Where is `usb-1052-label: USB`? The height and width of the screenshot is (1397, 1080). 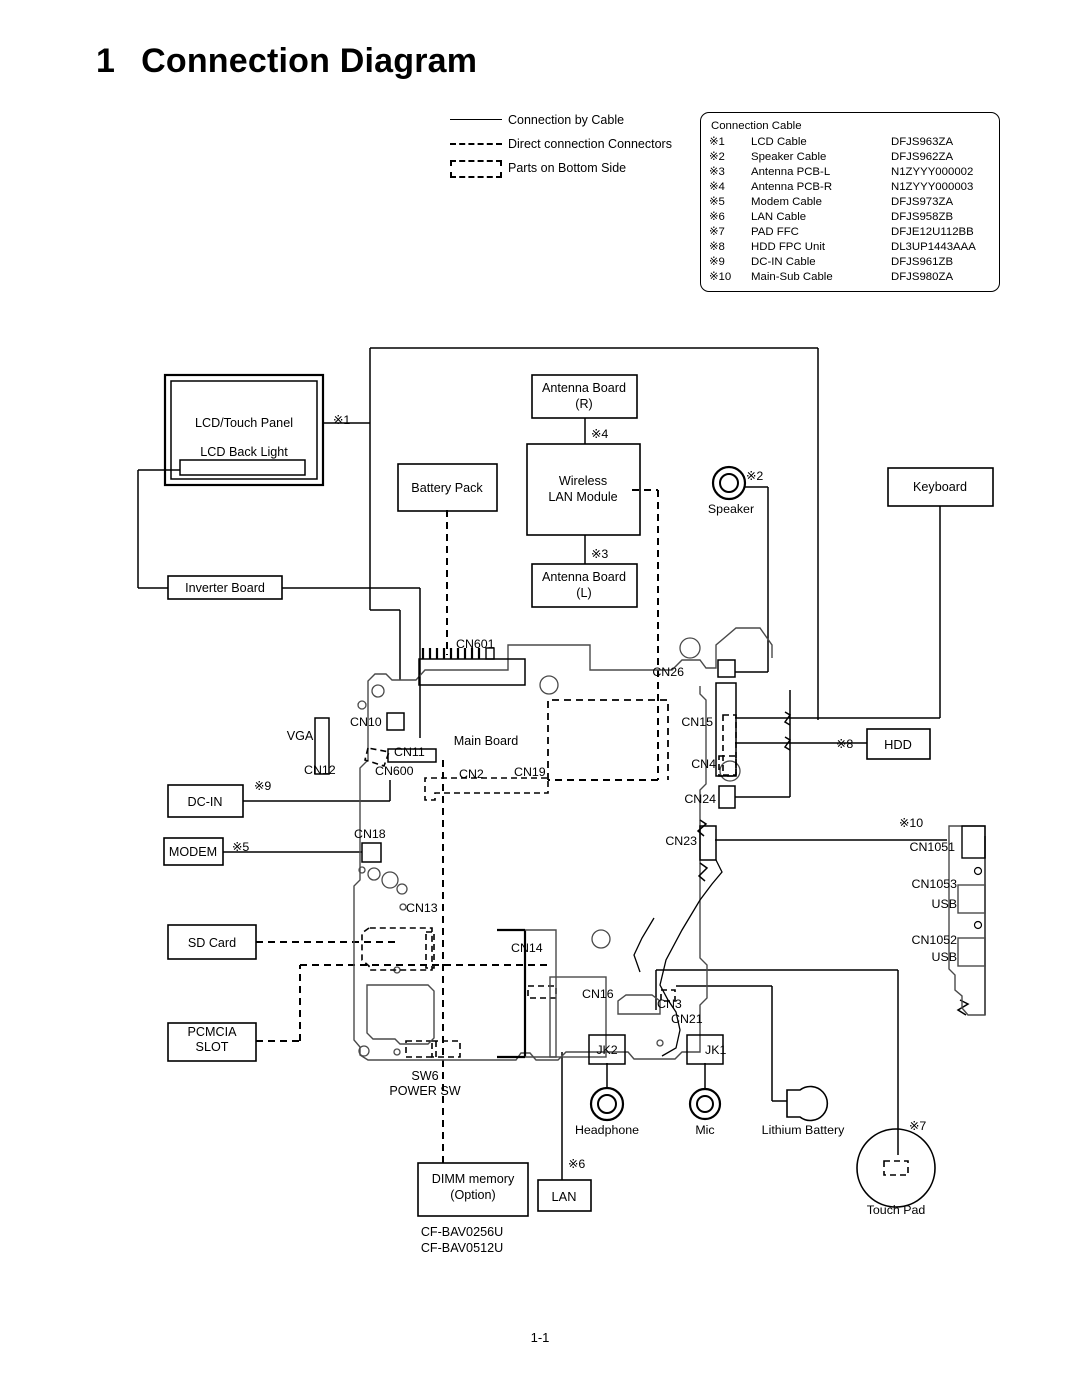 usb-1052-label: USB is located at coordinates (944, 957).